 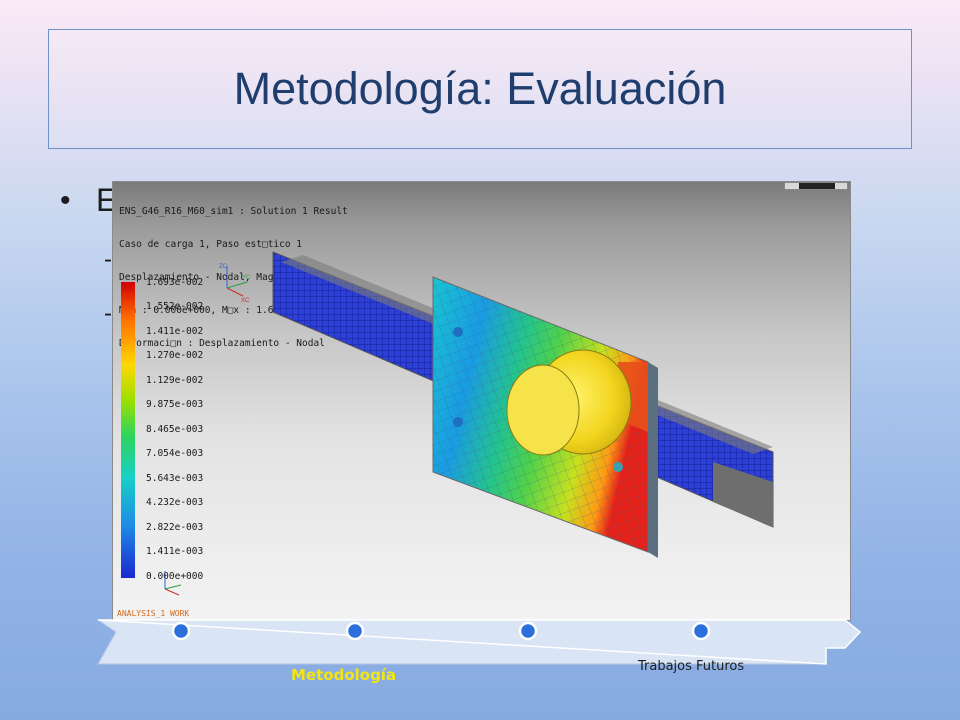 I want to click on color-legend-bar, so click(x=128, y=430).